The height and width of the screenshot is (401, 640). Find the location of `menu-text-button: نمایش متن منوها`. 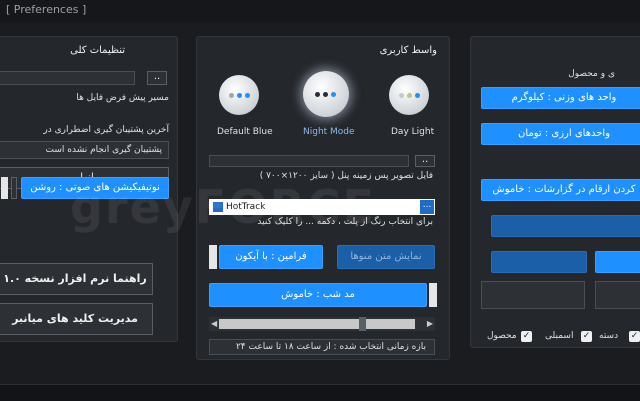

menu-text-button: نمایش متن منوها is located at coordinates (386, 257).